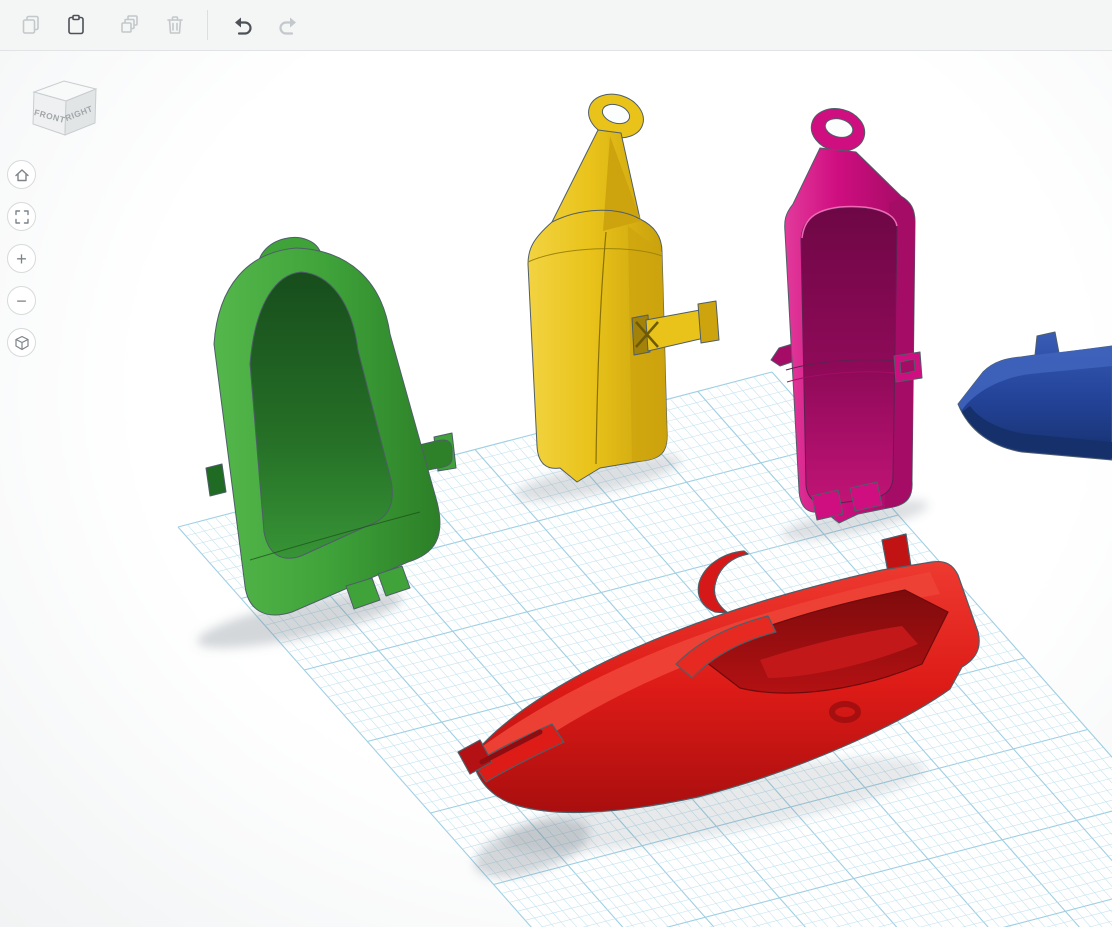 Image resolution: width=1112 pixels, height=927 pixels. I want to click on trash-icon, so click(175, 25).